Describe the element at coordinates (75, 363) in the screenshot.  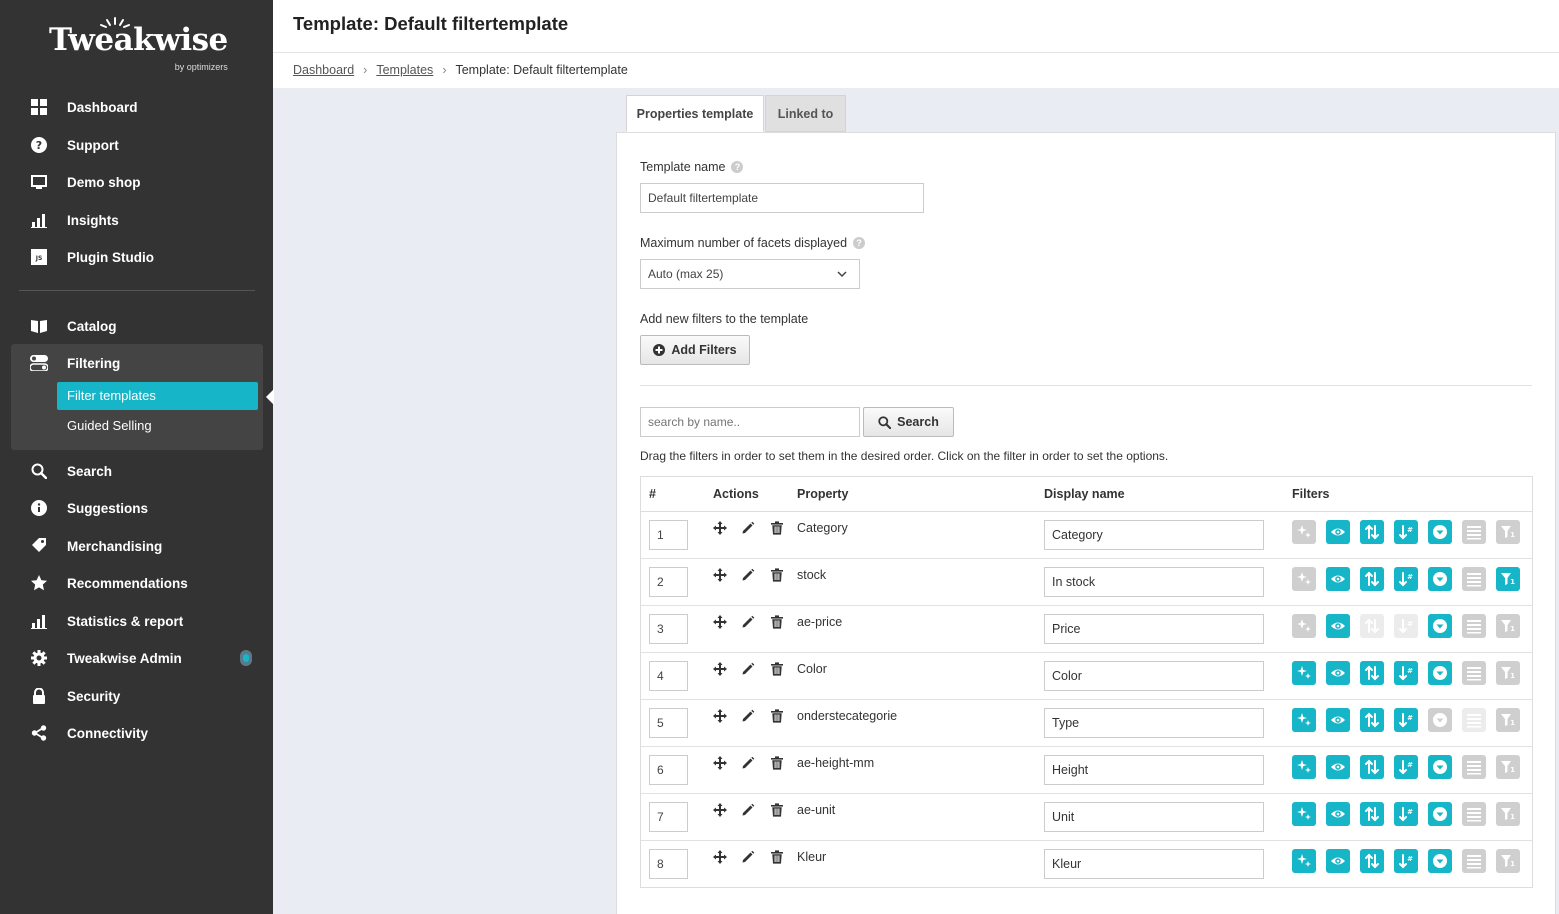
I see `nav-filtering: Filtering` at that location.